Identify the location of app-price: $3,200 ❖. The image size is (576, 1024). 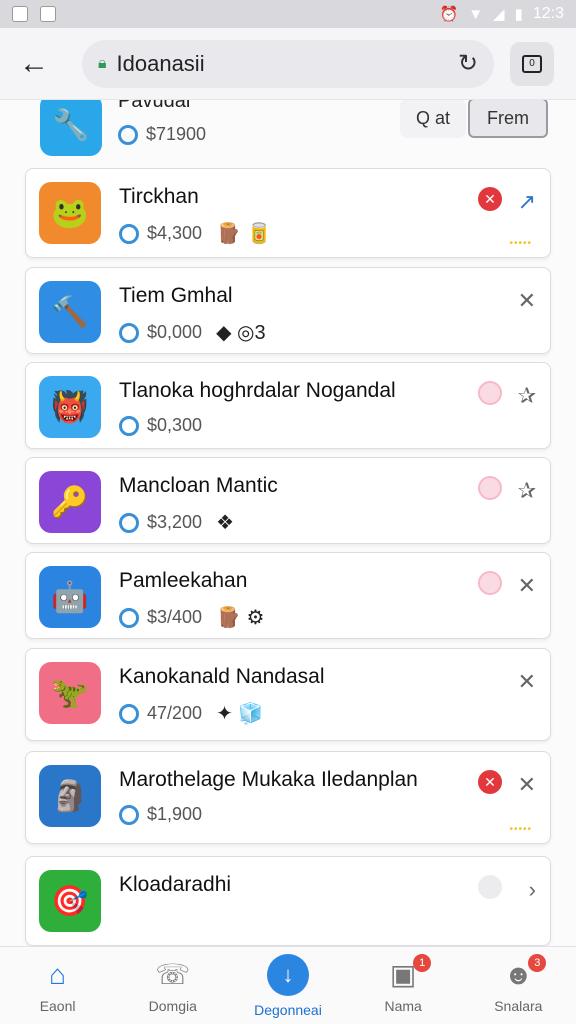
(176, 522).